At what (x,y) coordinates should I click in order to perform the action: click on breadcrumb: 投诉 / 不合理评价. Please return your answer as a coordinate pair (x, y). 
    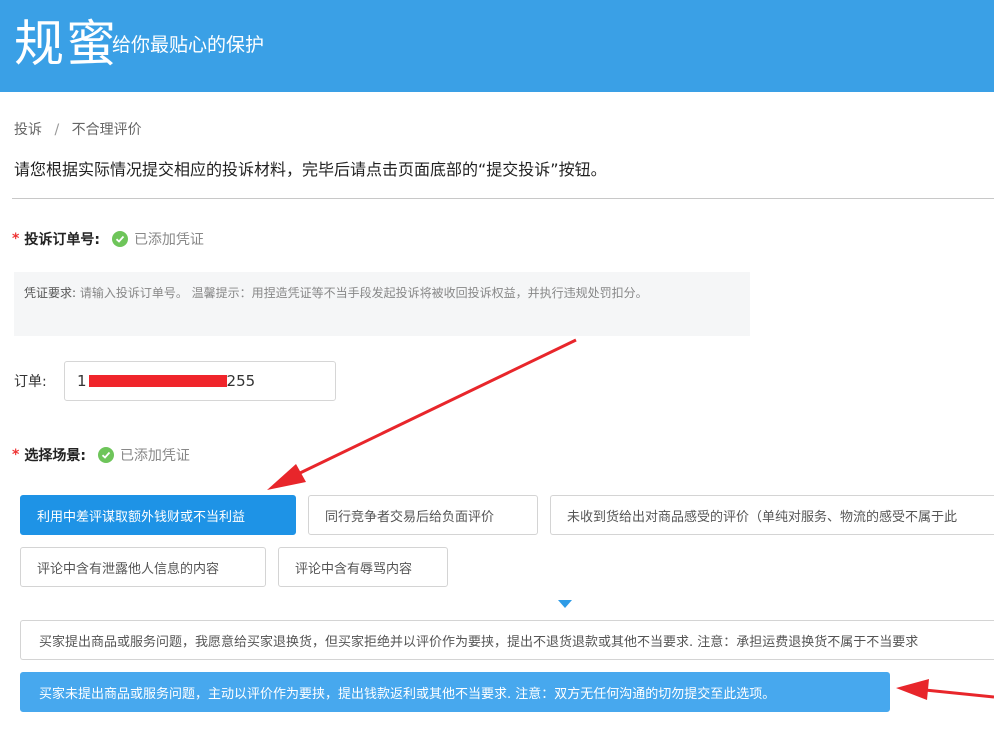
    Looking at the image, I should click on (78, 130).